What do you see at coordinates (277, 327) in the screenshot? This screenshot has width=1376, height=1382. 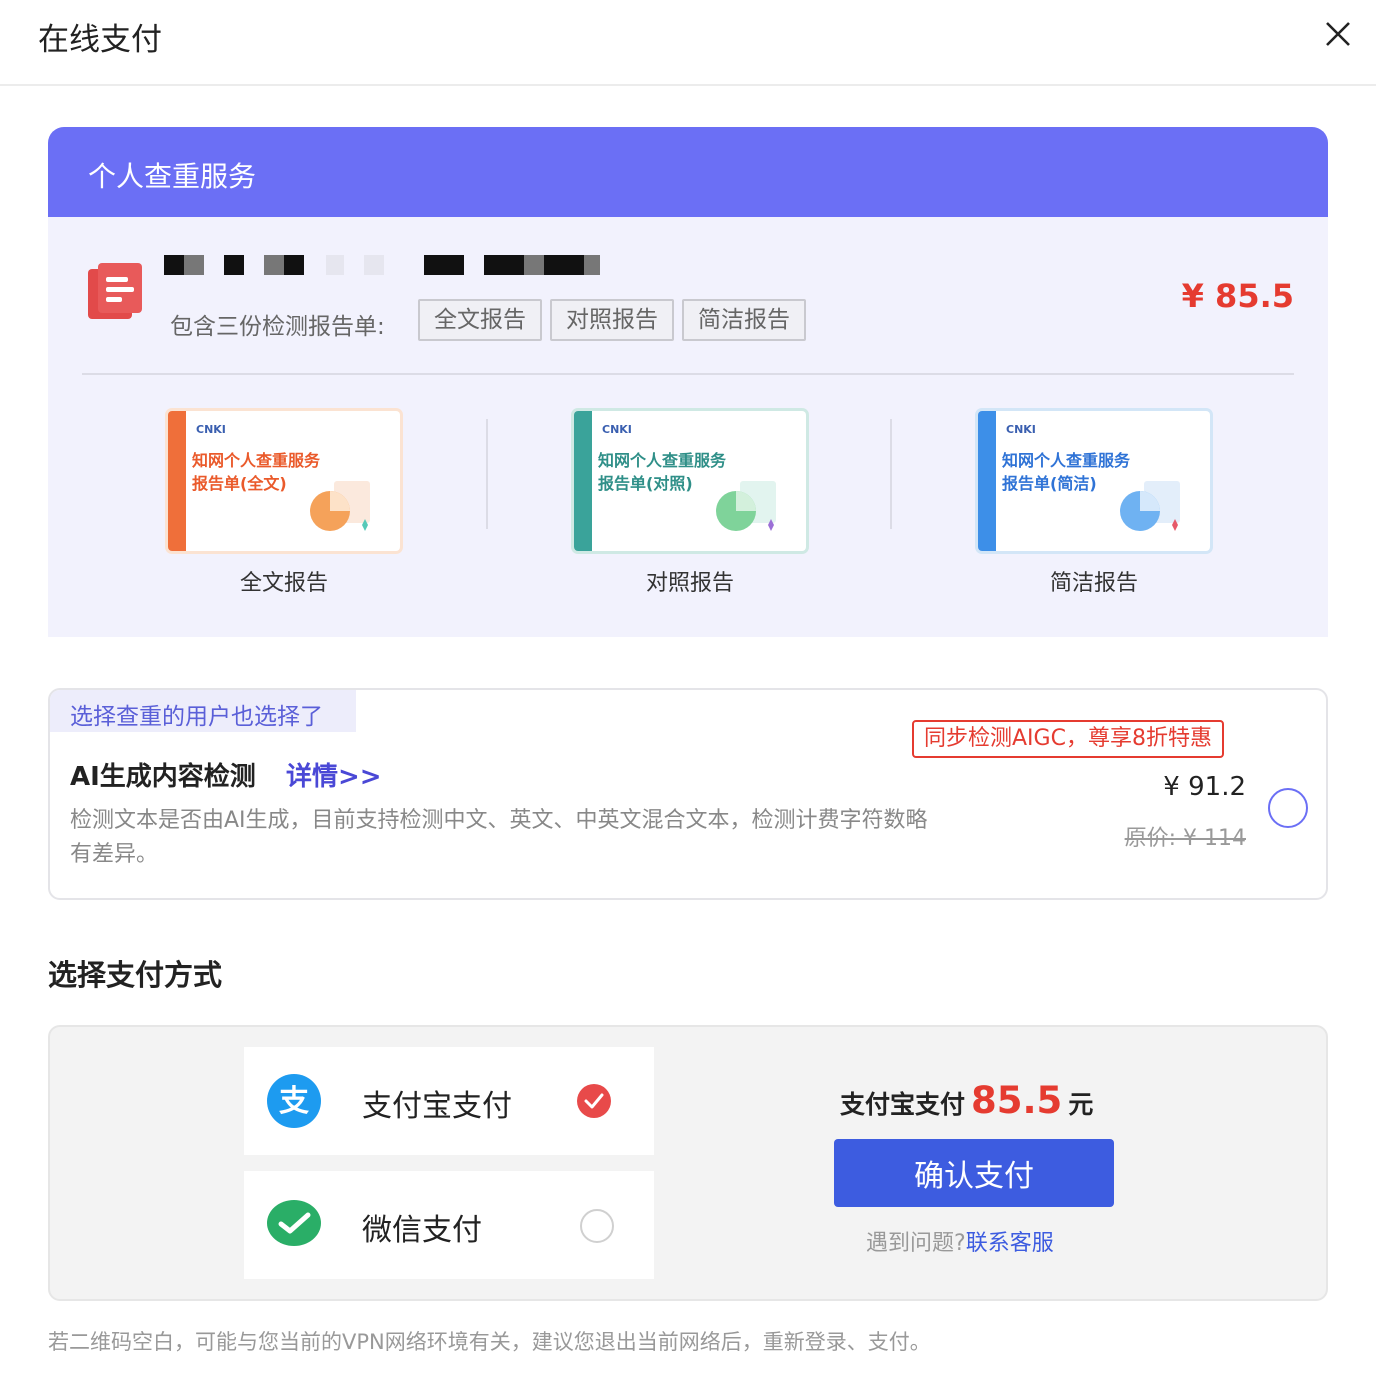 I see `includes-label: 包含三份检测报告单:` at bounding box center [277, 327].